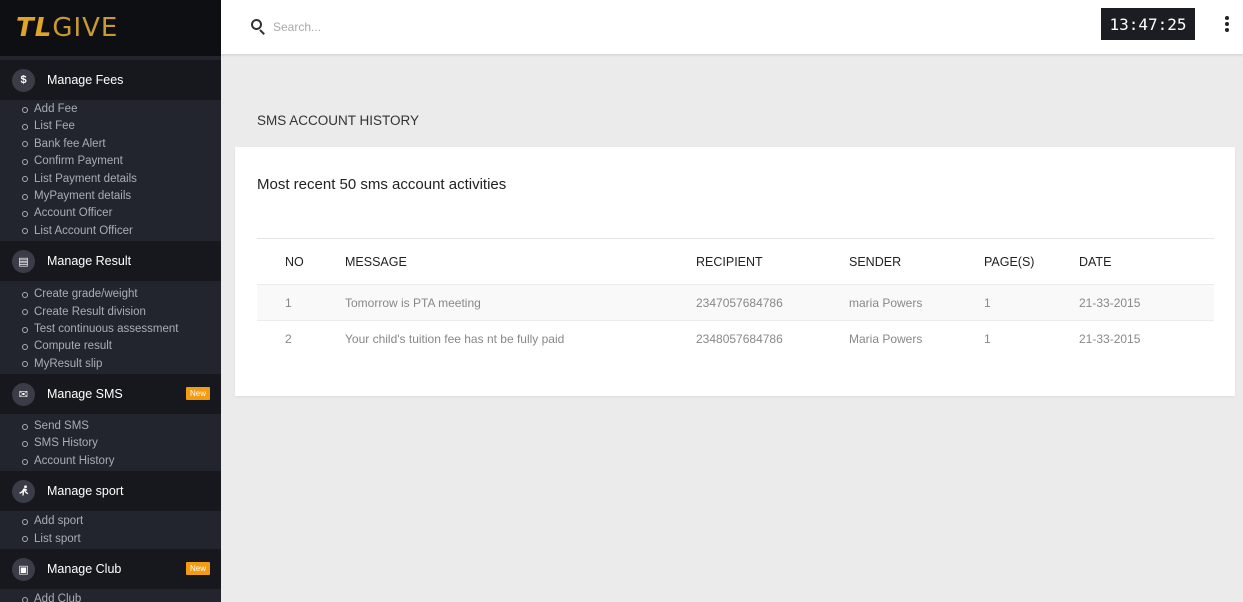 Image resolution: width=1243 pixels, height=602 pixels. Describe the element at coordinates (288, 302) in the screenshot. I see `cell-no: 1` at that location.